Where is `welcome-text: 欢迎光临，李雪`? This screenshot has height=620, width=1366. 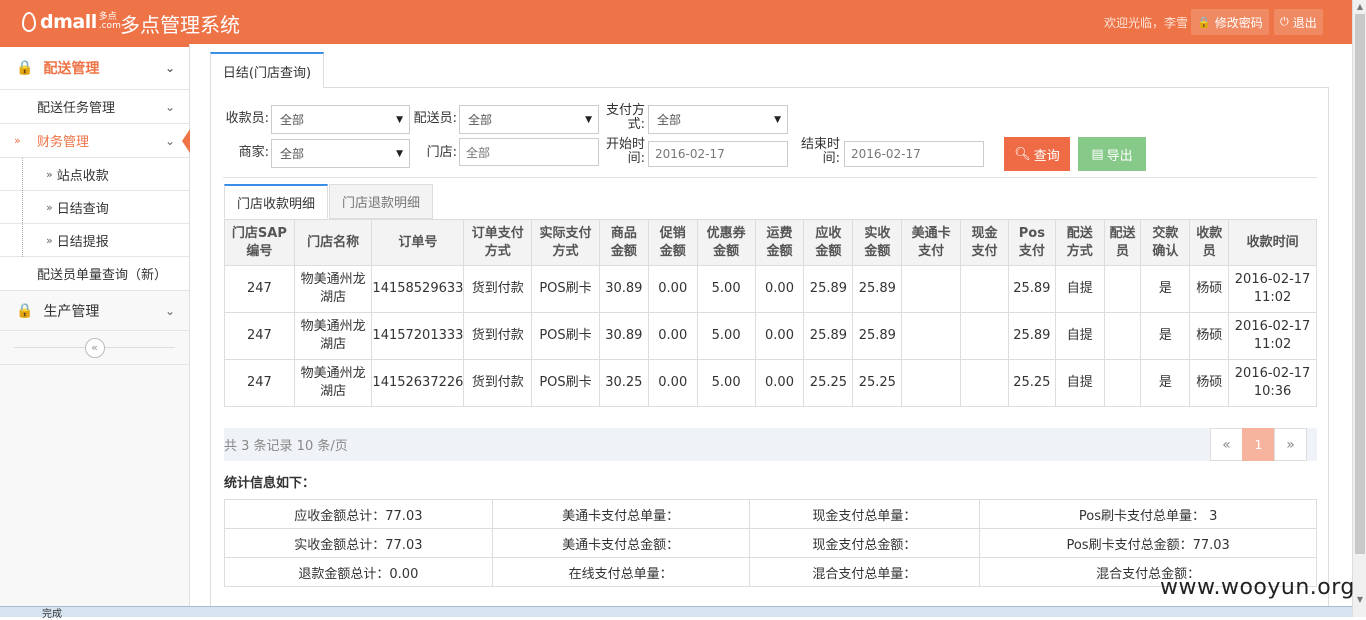 welcome-text: 欢迎光临，李雪 is located at coordinates (1146, 23).